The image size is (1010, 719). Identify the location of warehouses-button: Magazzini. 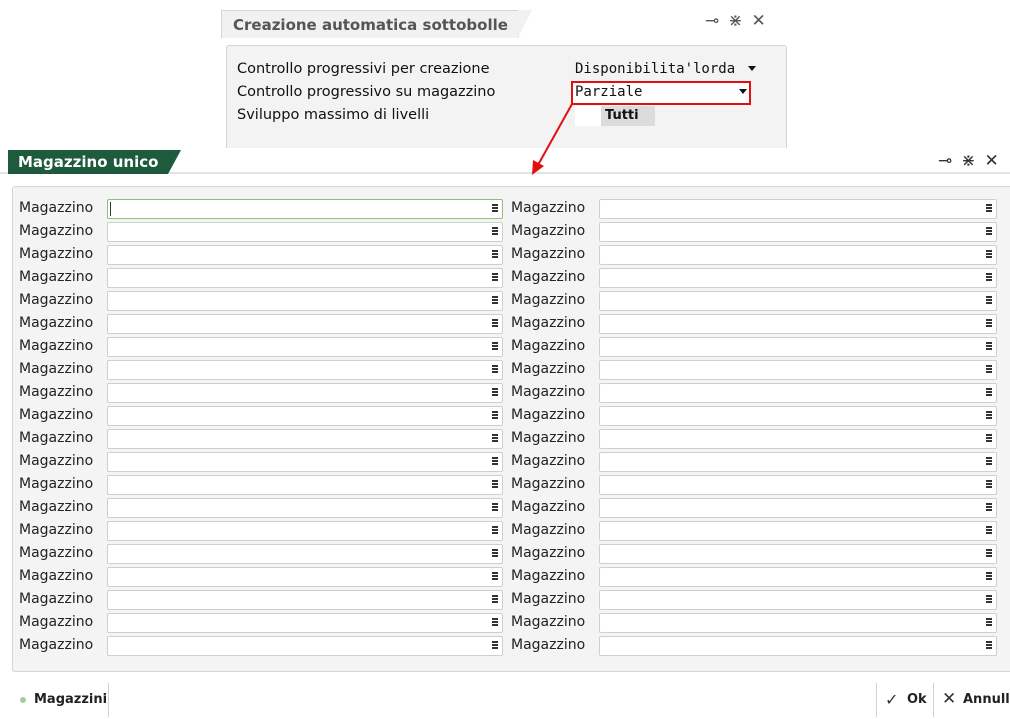
(61, 700).